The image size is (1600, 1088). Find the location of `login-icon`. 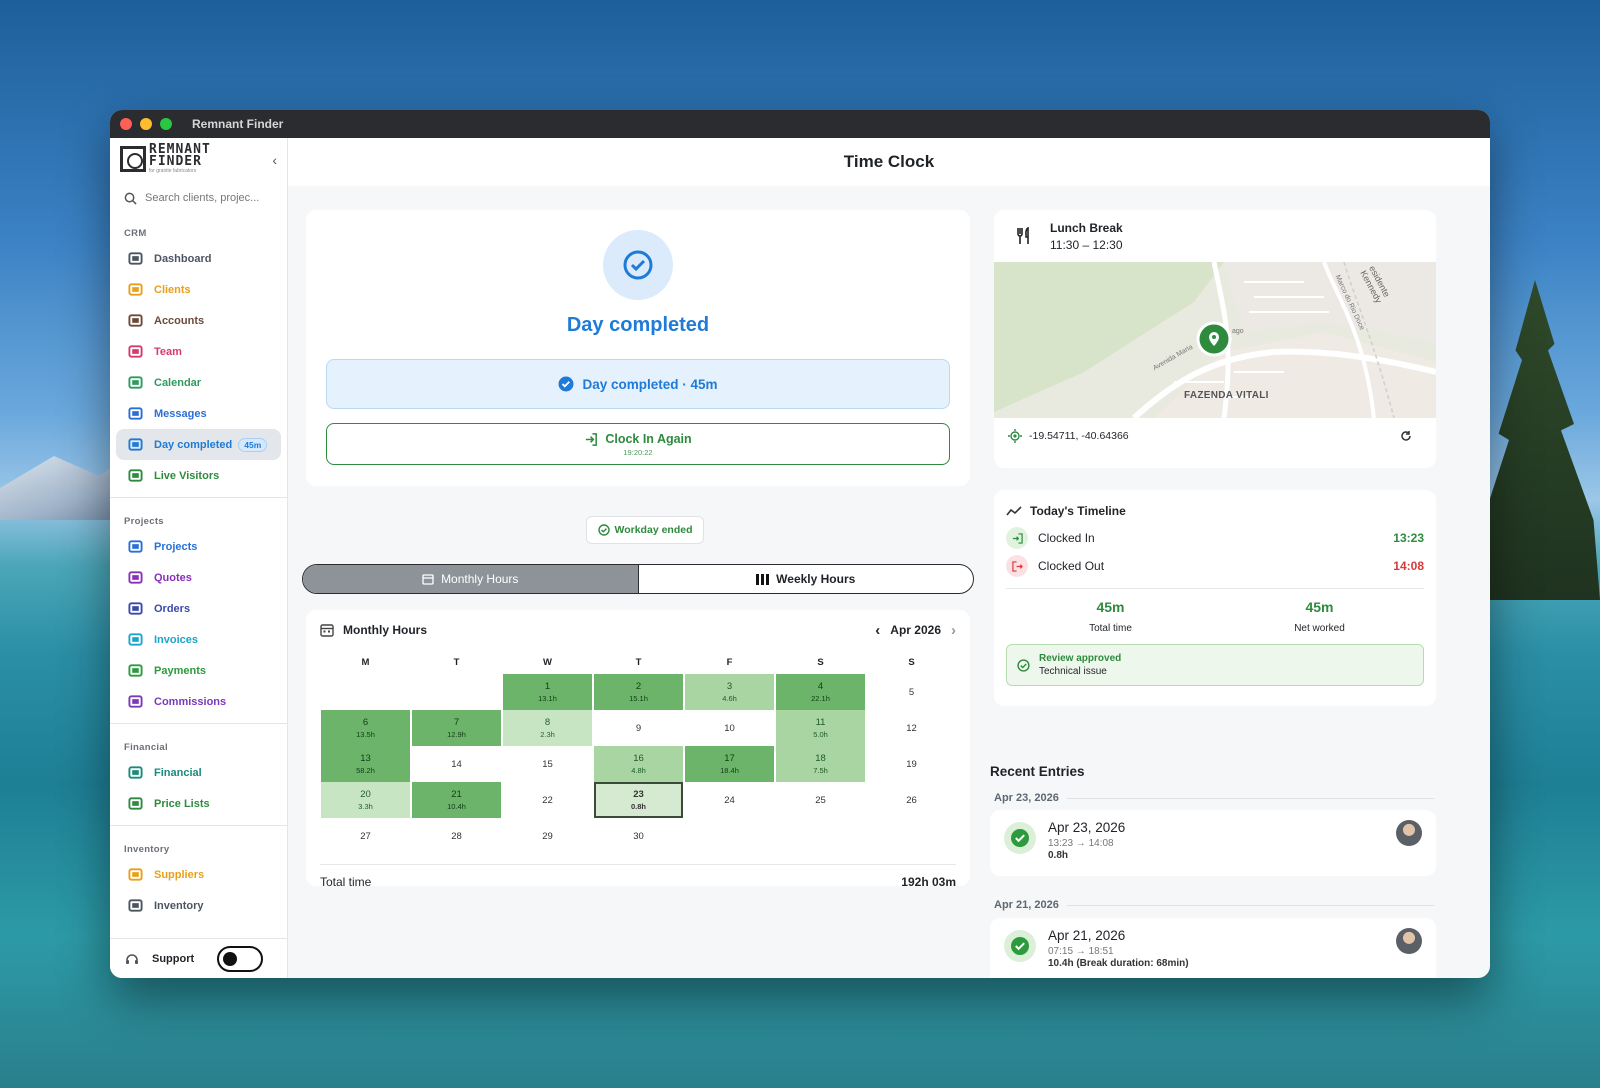

login-icon is located at coordinates (592, 439).